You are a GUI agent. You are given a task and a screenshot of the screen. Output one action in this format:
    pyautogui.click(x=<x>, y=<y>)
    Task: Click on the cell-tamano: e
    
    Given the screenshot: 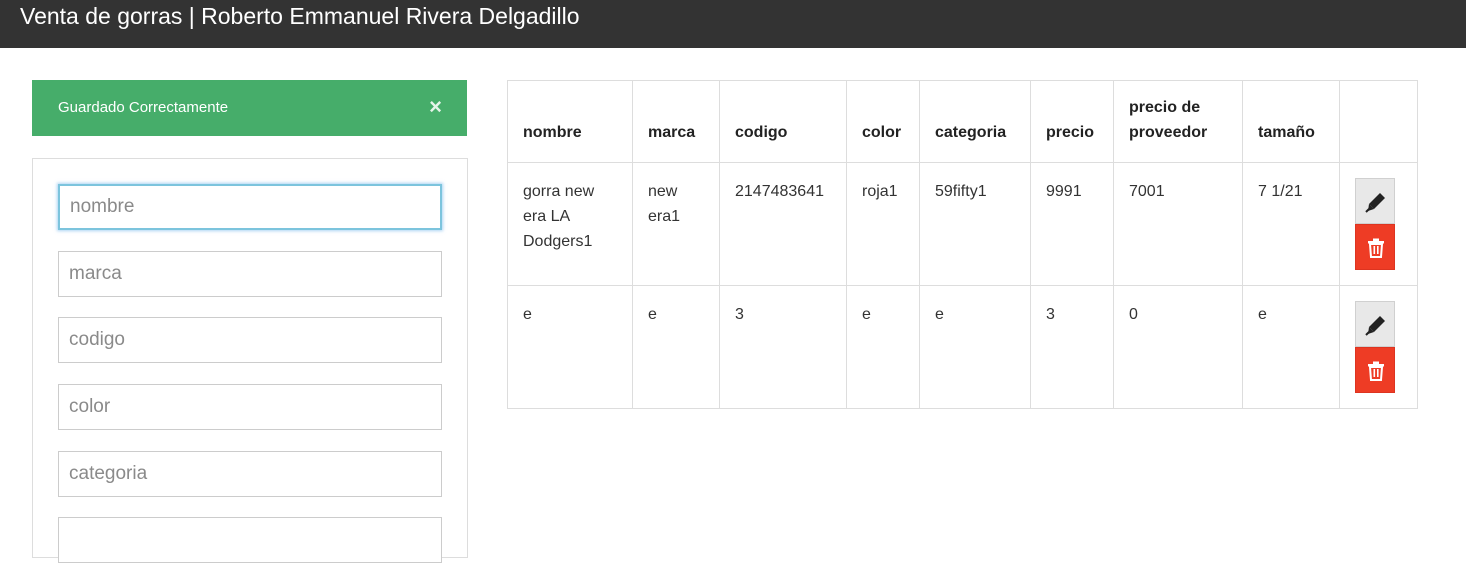 What is the action you would take?
    pyautogui.click(x=1291, y=347)
    